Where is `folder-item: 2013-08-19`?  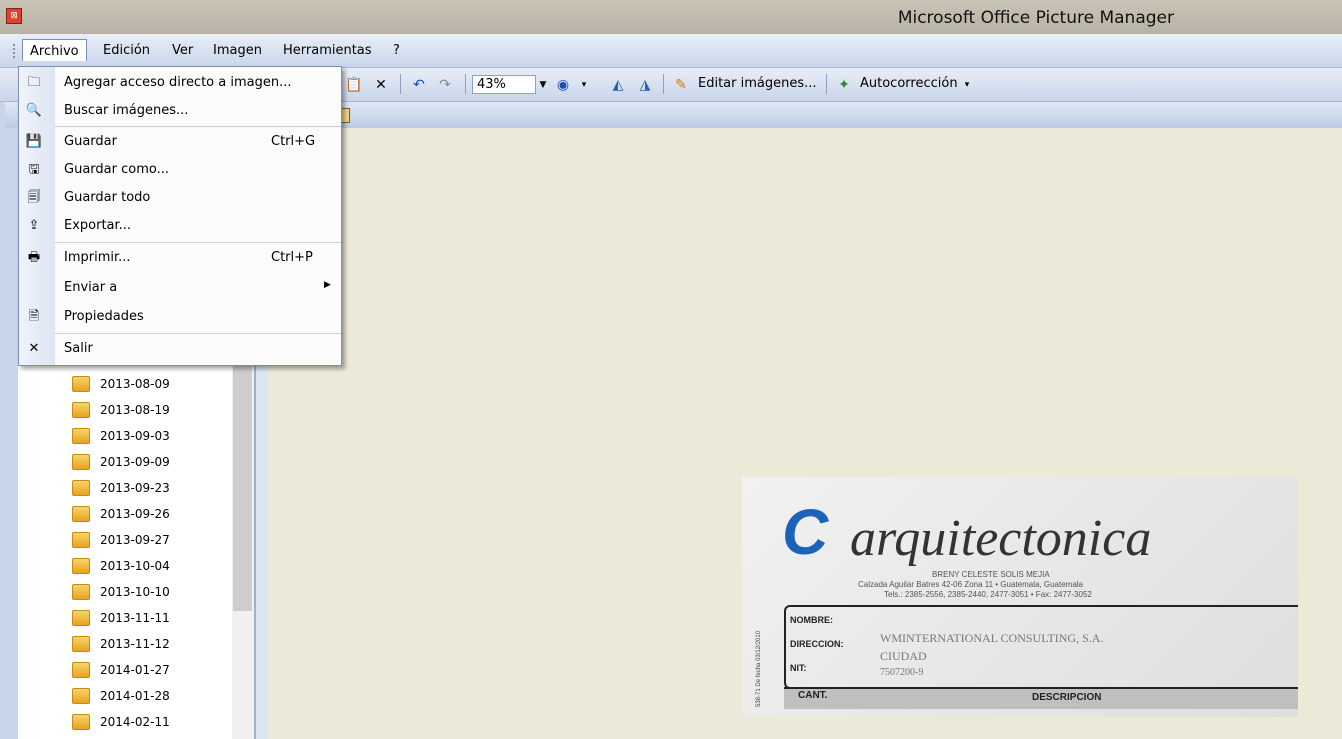
folder-item: 2013-08-19 is located at coordinates (152, 412).